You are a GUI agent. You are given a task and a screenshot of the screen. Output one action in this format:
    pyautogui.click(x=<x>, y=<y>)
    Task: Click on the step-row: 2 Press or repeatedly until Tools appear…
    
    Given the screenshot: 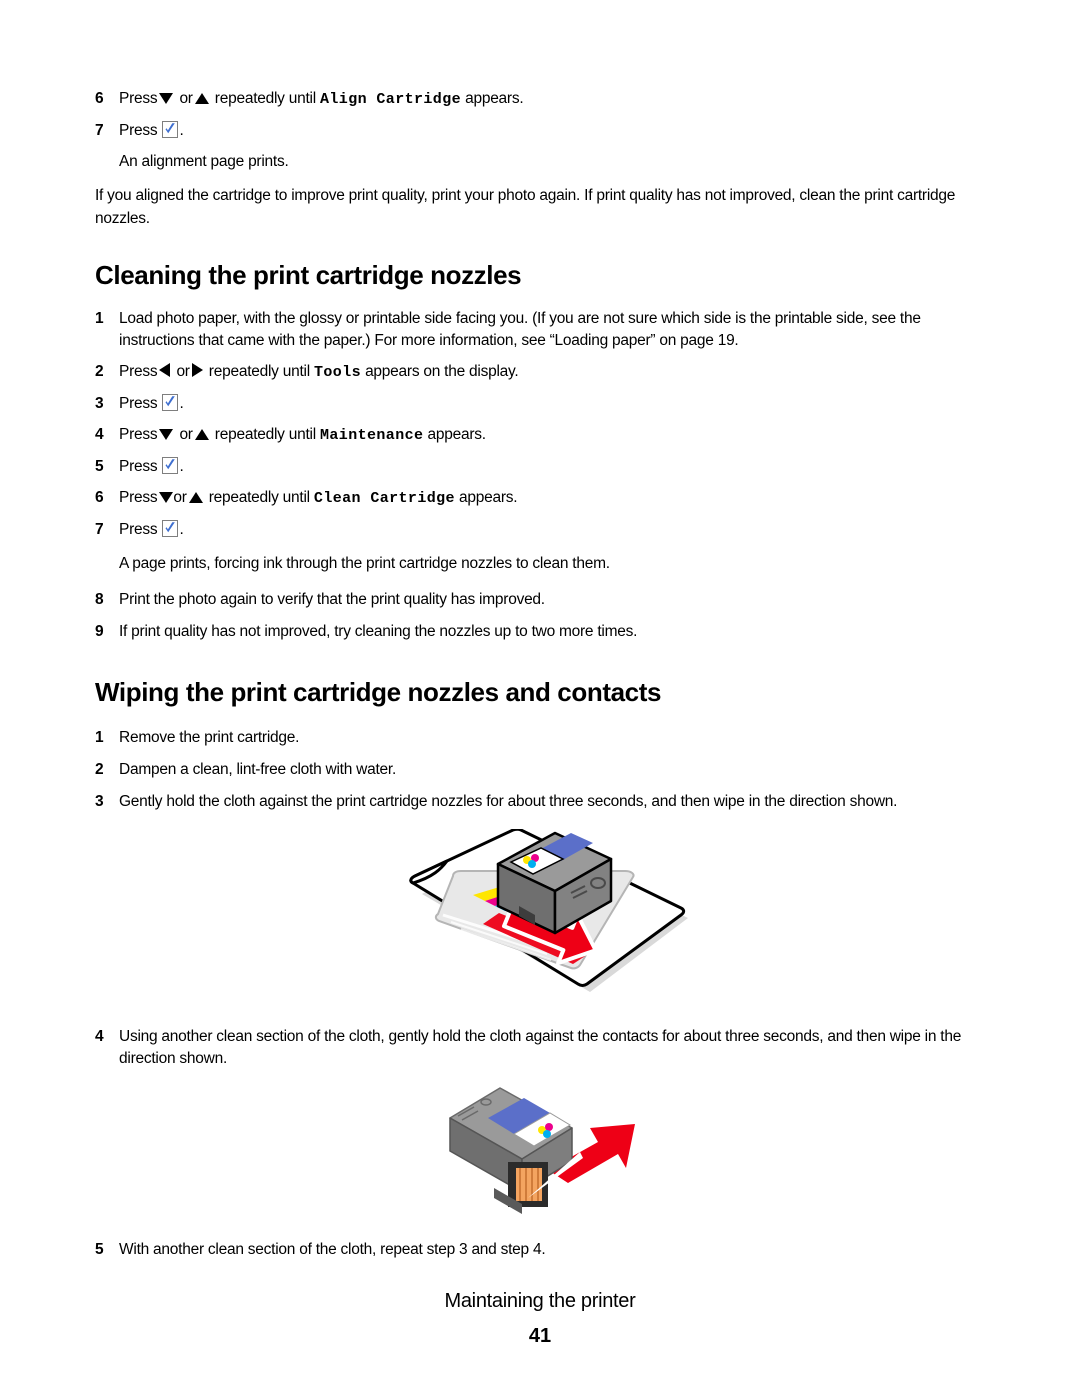 What is the action you would take?
    pyautogui.click(x=545, y=372)
    